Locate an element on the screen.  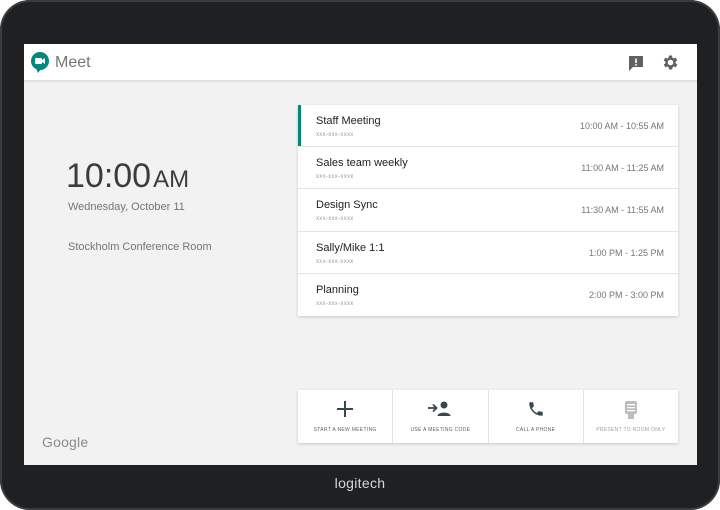
meeting-time: 11:30 AM - 11:55 AM is located at coordinates (622, 210).